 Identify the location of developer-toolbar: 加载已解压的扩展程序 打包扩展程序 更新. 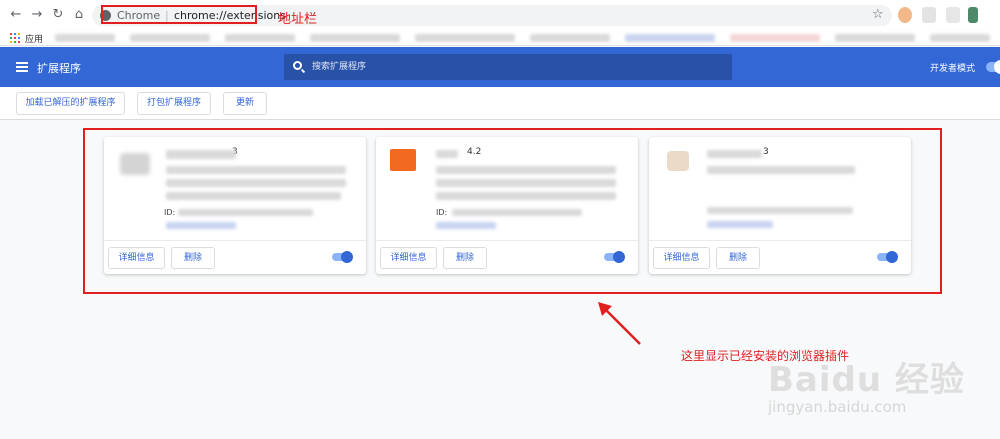
(500, 103).